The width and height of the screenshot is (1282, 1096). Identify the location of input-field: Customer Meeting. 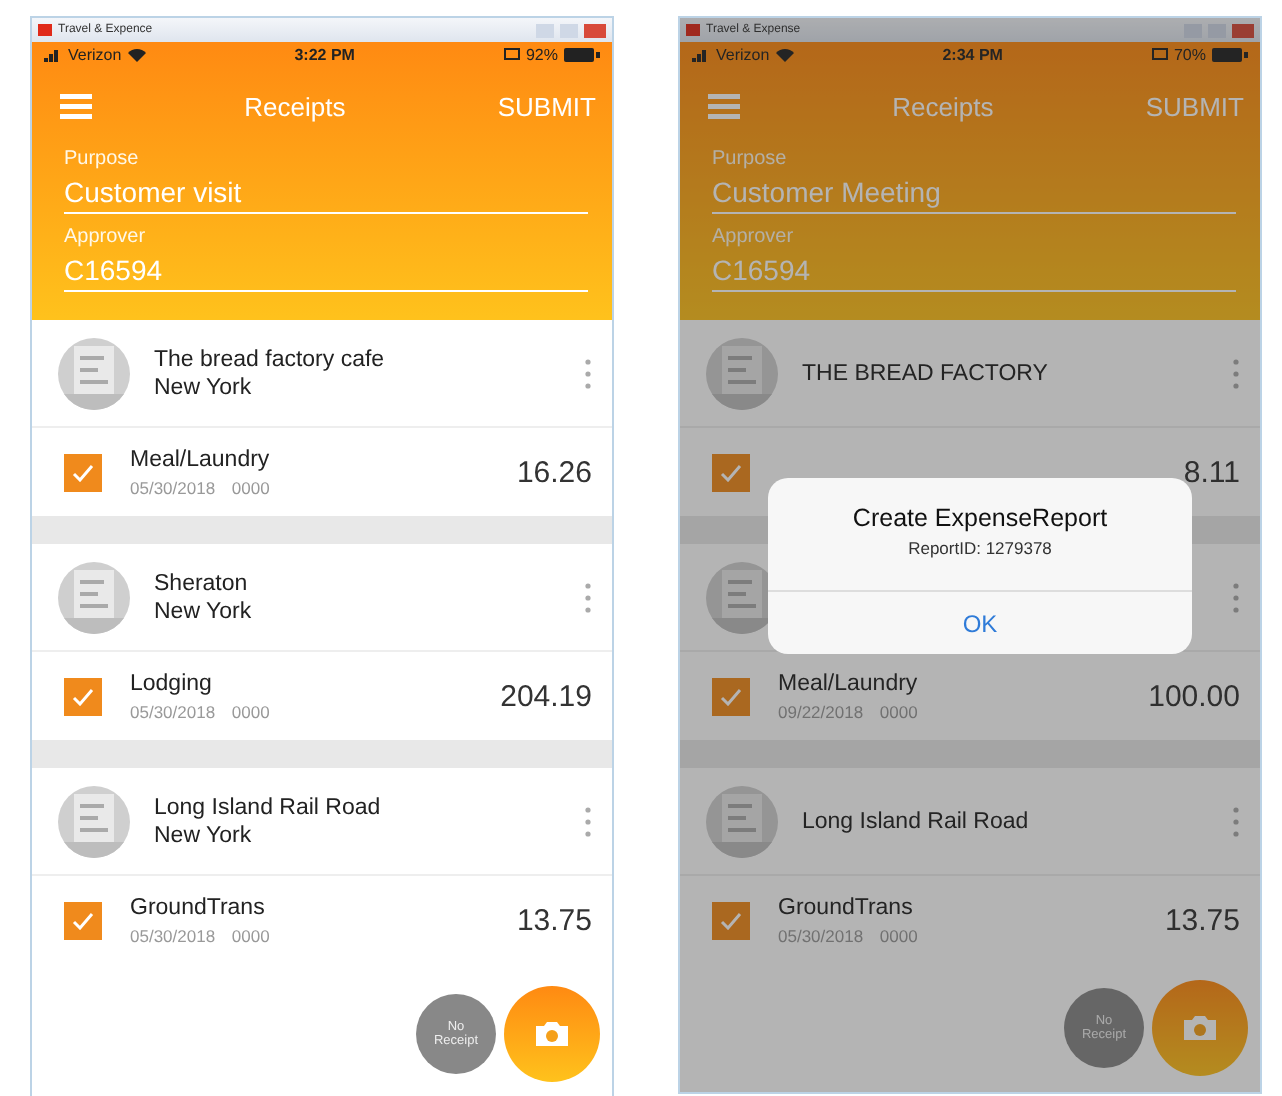
(974, 194).